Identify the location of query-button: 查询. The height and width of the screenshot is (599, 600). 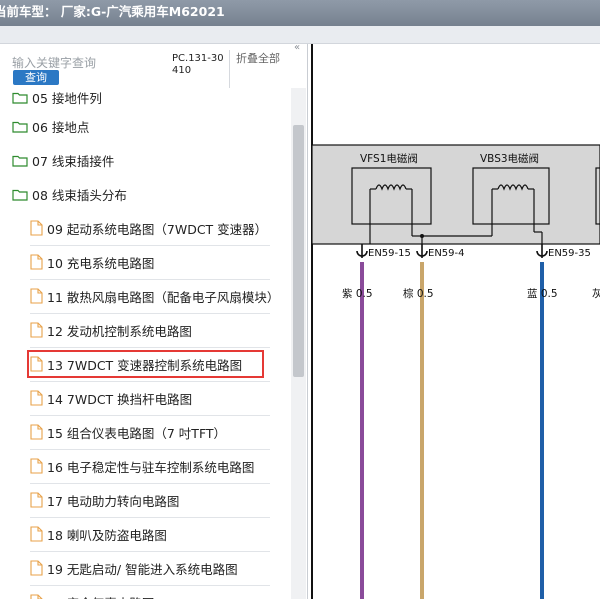
(36, 77).